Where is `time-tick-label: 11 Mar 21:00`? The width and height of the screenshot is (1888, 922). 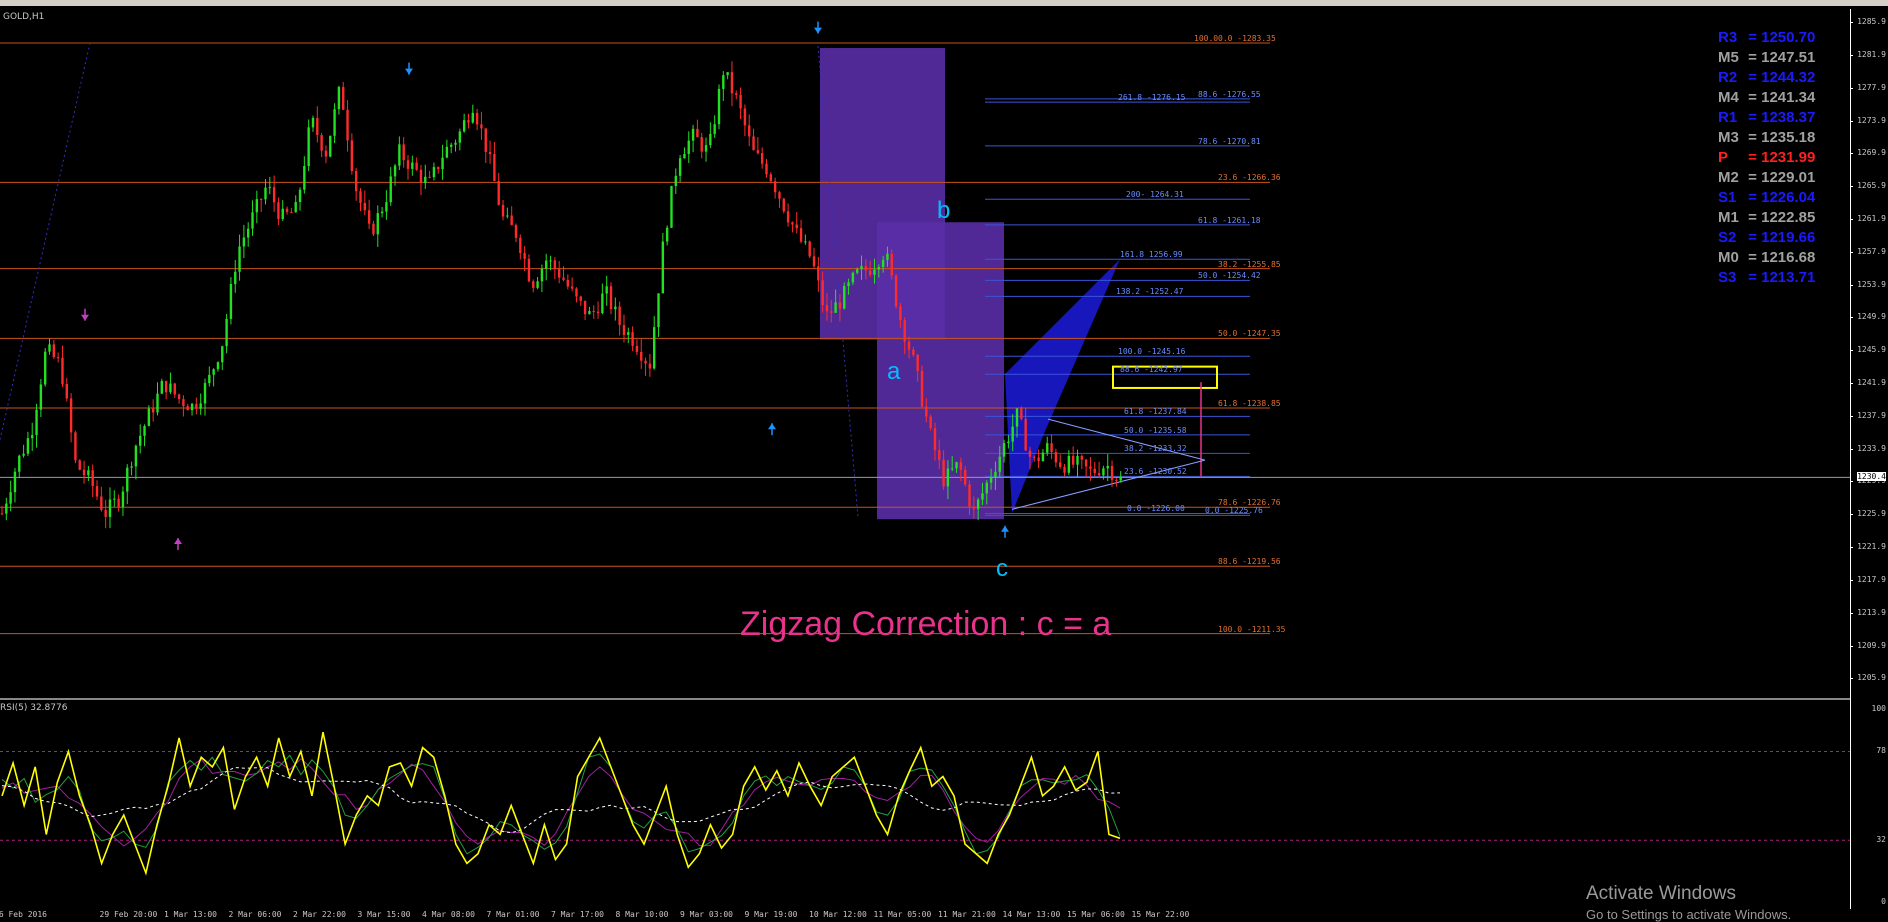
time-tick-label: 11 Mar 21:00 is located at coordinates (967, 914).